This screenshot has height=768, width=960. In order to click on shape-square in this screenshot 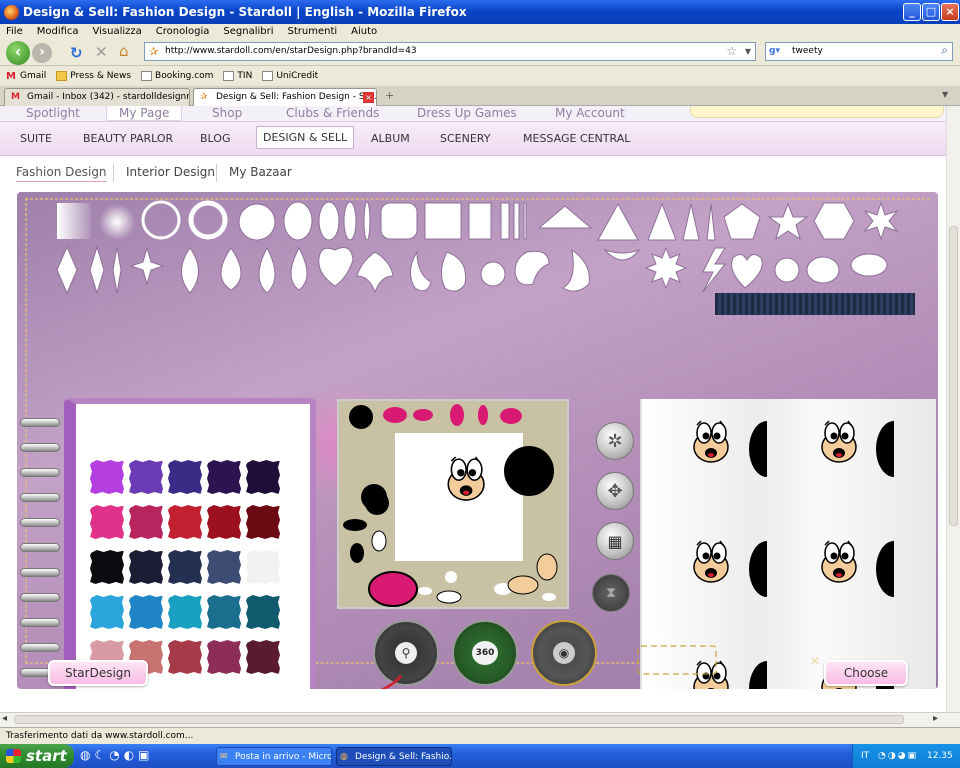, I will do `click(443, 221)`.